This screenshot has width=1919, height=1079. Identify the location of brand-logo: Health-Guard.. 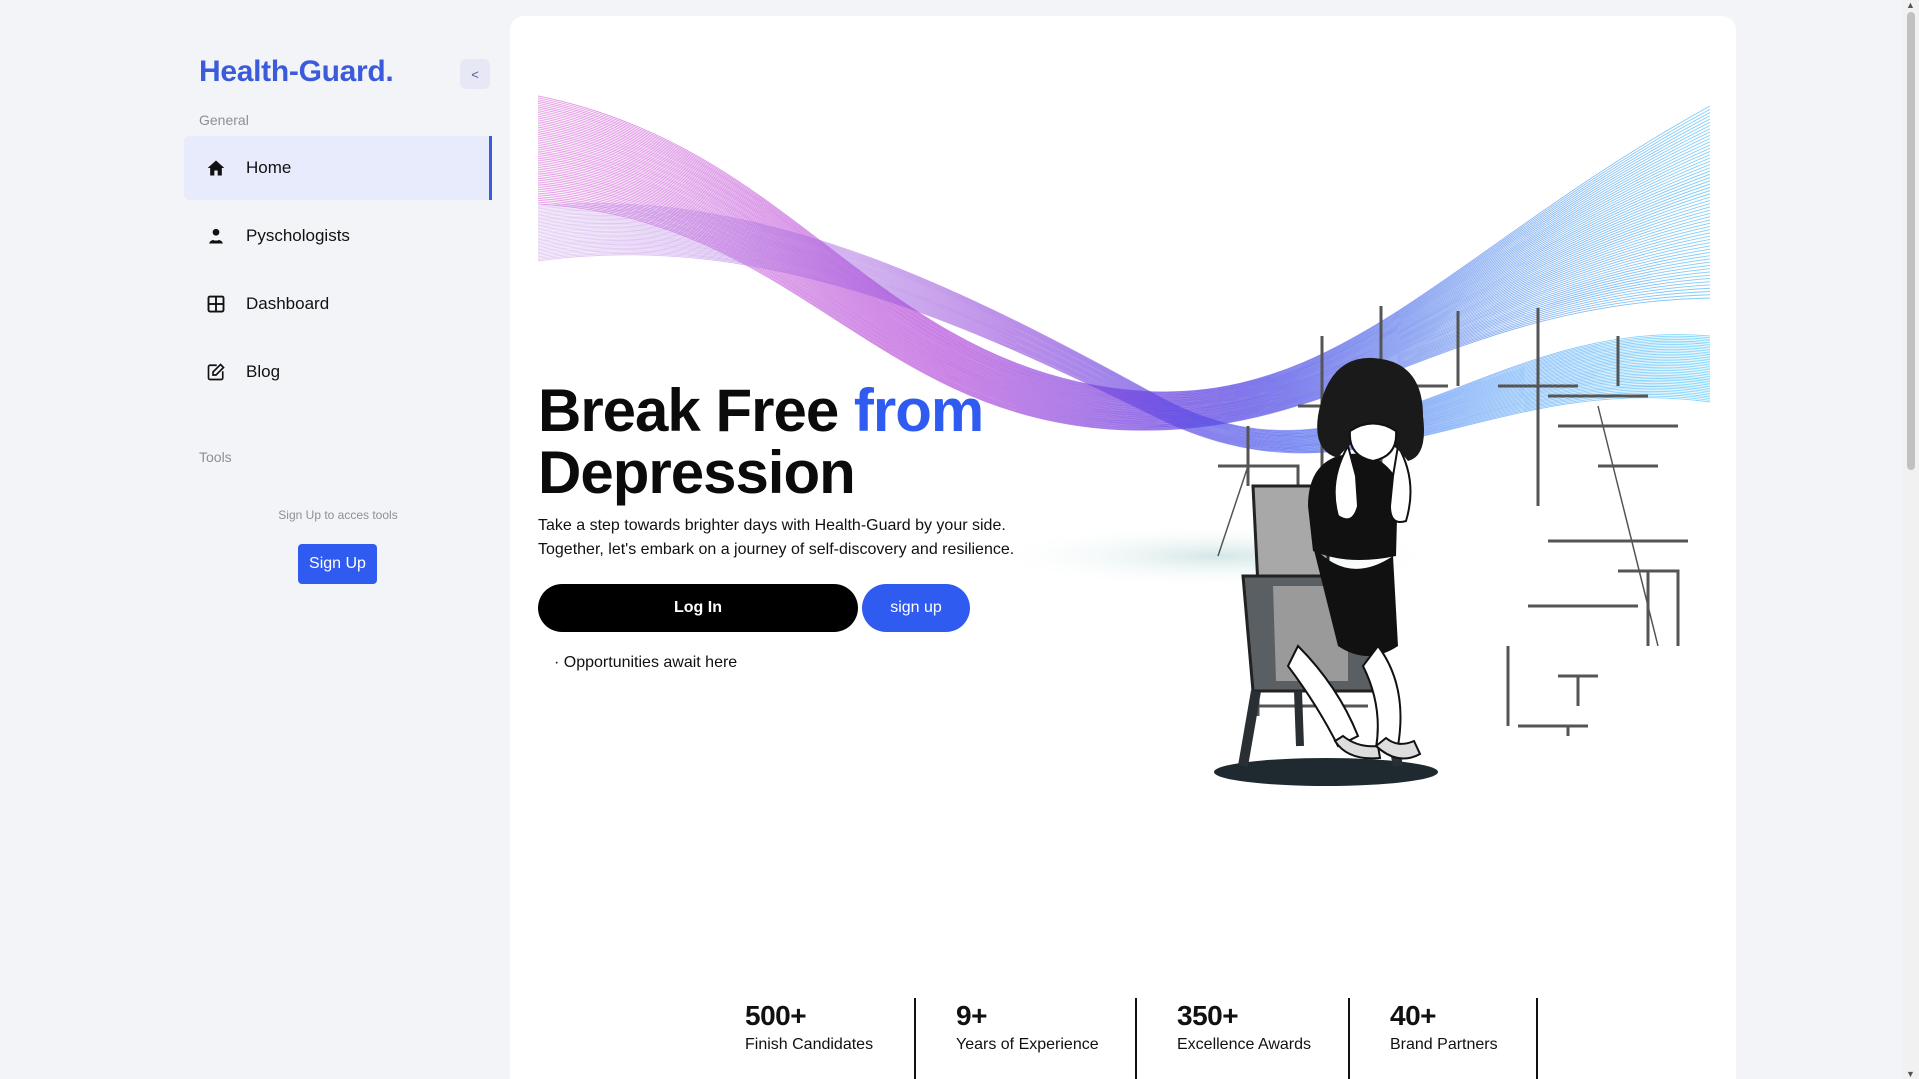
(296, 72).